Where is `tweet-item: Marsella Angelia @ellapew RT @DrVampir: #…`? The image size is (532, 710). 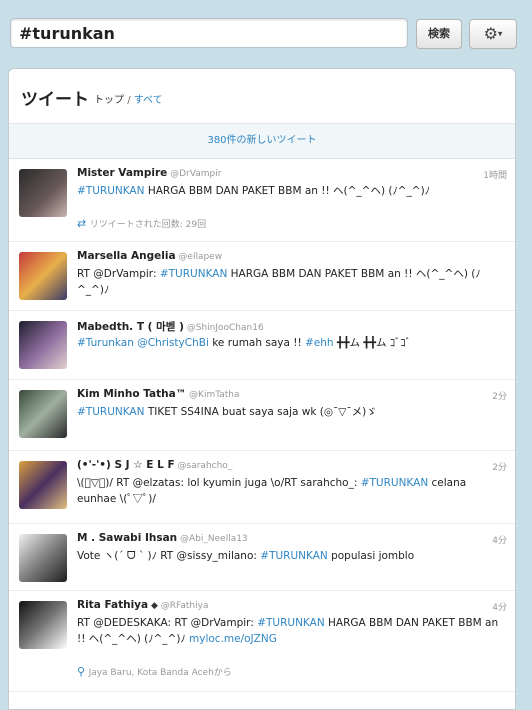
tweet-item: Marsella Angelia @ellapew RT @DrVampir: #… is located at coordinates (262, 276).